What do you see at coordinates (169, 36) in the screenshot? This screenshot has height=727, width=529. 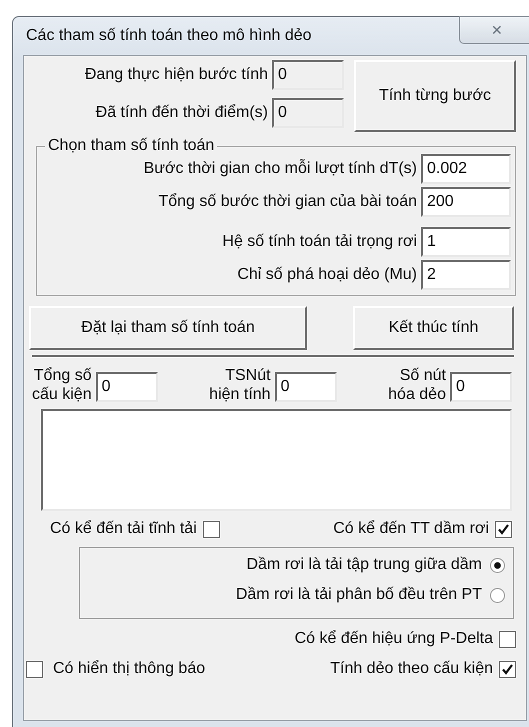 I see `window-title: Các tham số tính toán theo mô hình dẻo` at bounding box center [169, 36].